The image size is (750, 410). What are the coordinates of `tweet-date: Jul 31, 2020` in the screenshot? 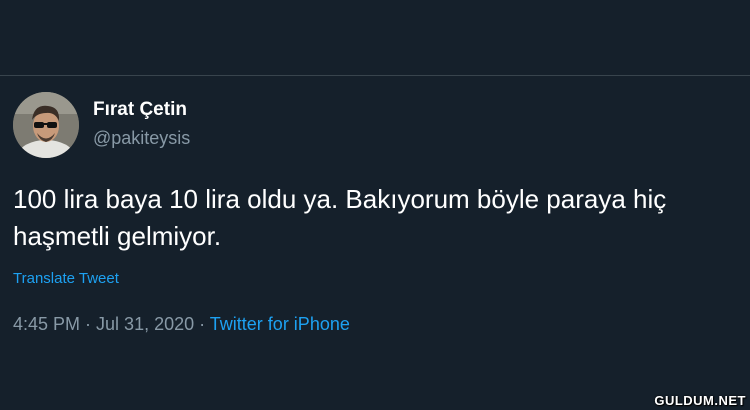 It's located at (145, 324).